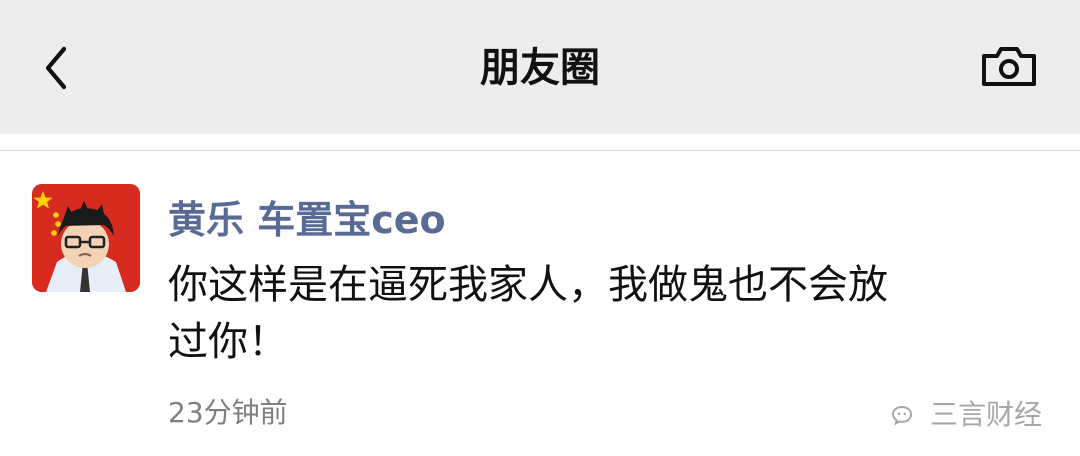  I want to click on camera-button, so click(1009, 66).